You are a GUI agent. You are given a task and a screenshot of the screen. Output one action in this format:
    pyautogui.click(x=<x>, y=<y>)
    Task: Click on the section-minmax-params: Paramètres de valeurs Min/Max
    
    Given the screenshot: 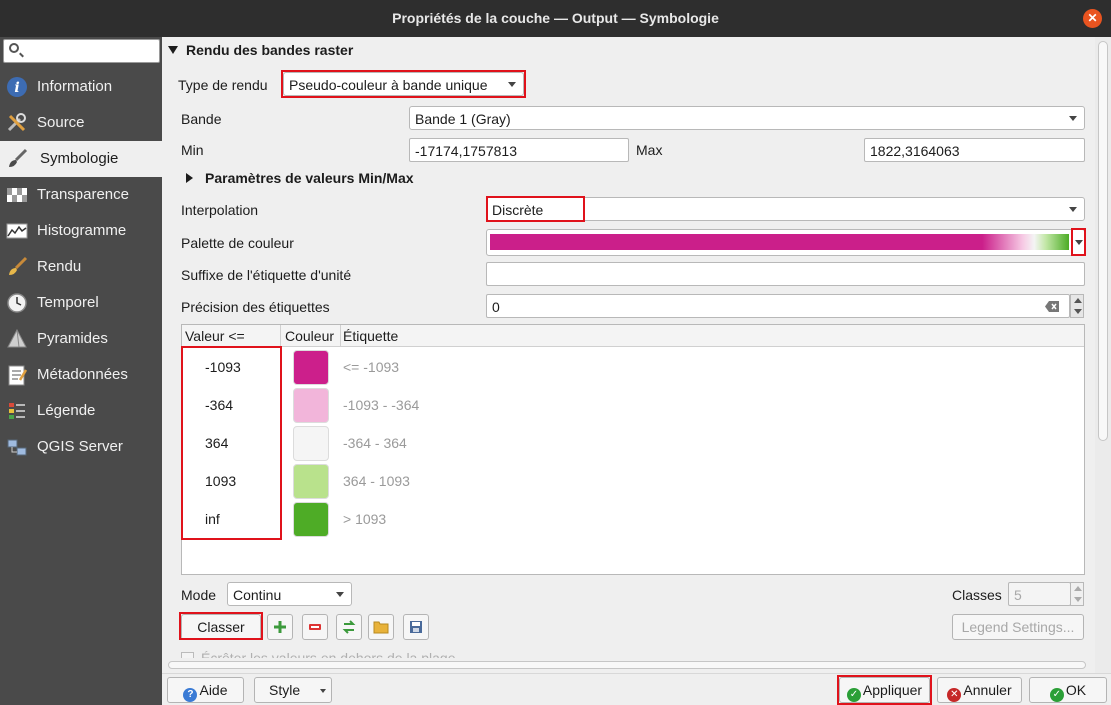 What is the action you would take?
    pyautogui.click(x=300, y=178)
    